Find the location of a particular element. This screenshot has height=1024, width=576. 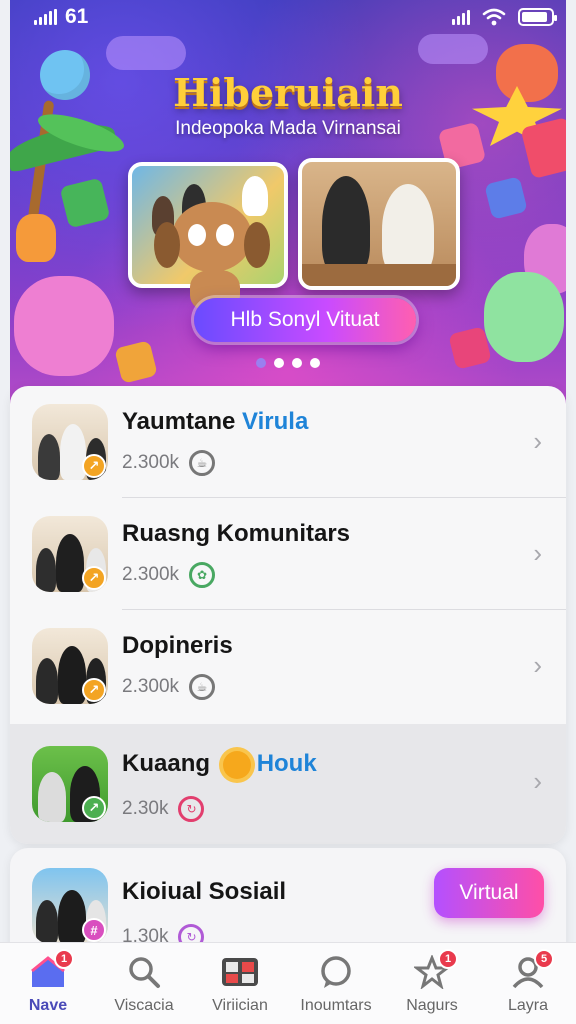

list-item-title-text: Ruasng Komunitars is located at coordinates (236, 533).